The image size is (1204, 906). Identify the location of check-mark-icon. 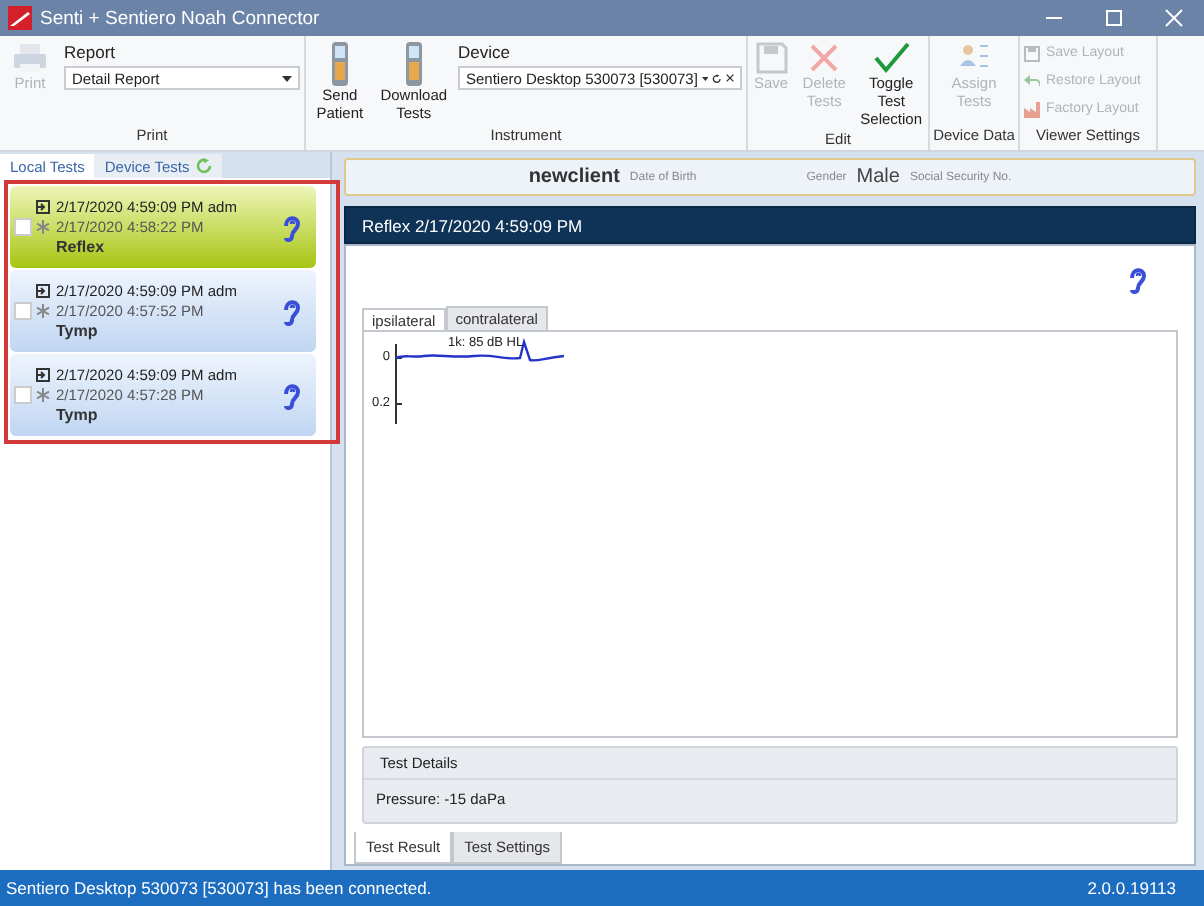
(891, 58).